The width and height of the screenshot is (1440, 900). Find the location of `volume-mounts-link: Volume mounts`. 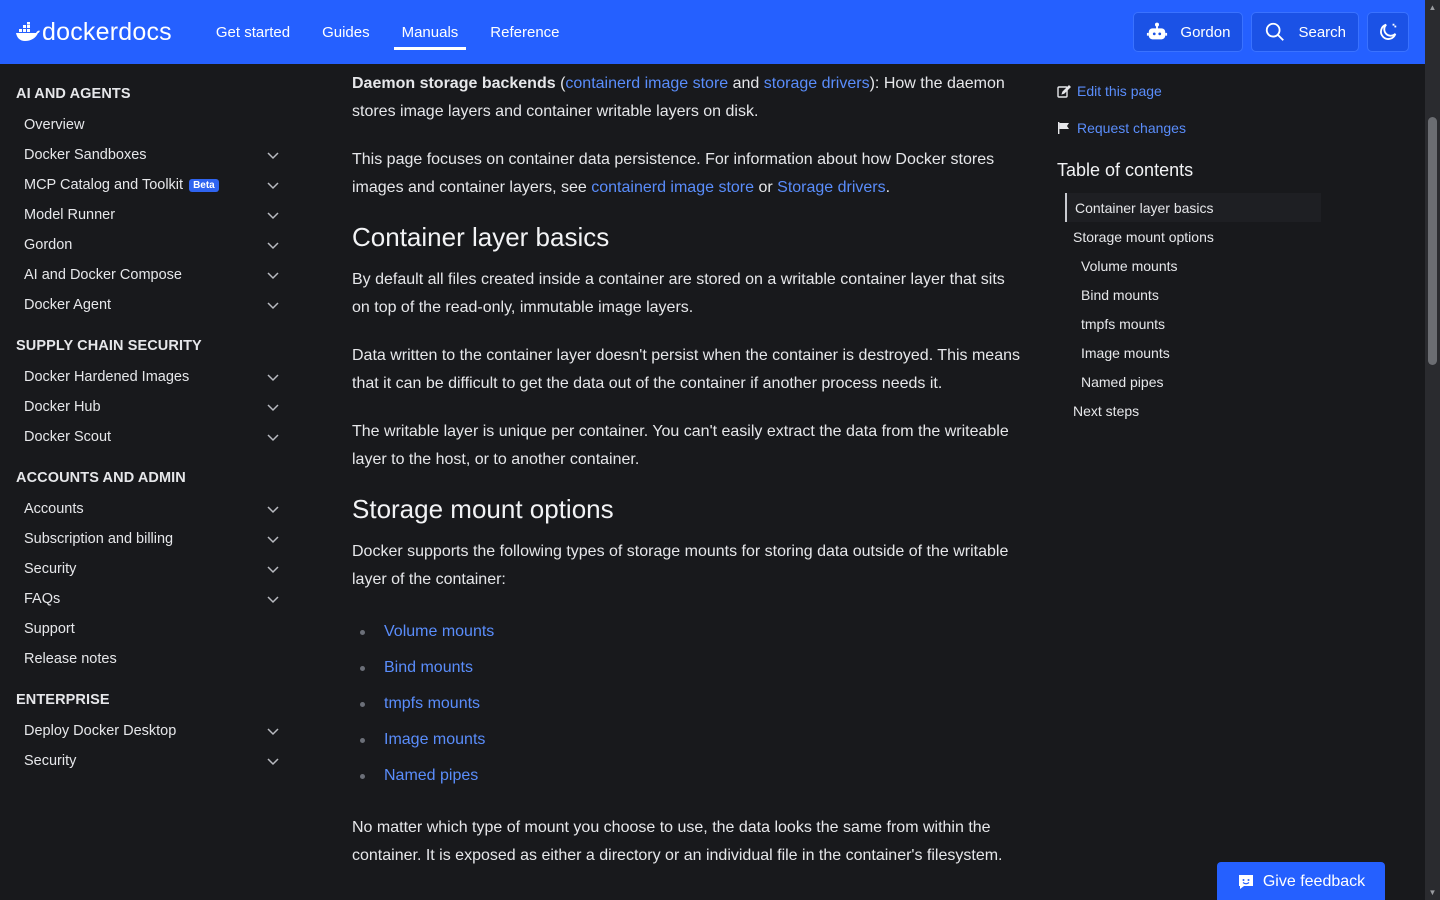

volume-mounts-link: Volume mounts is located at coordinates (439, 632).